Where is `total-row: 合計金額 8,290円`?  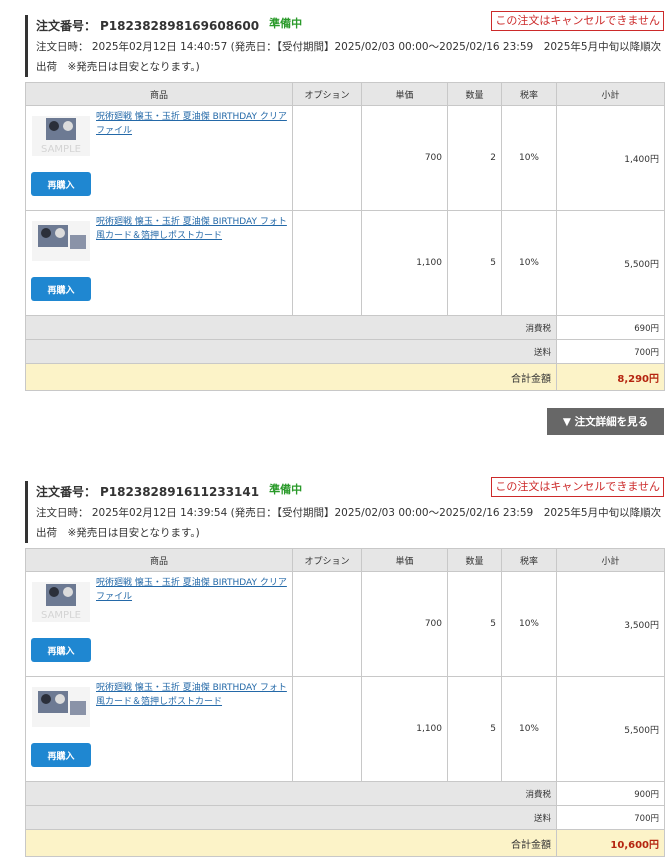
total-row: 合計金額 8,290円 is located at coordinates (345, 377).